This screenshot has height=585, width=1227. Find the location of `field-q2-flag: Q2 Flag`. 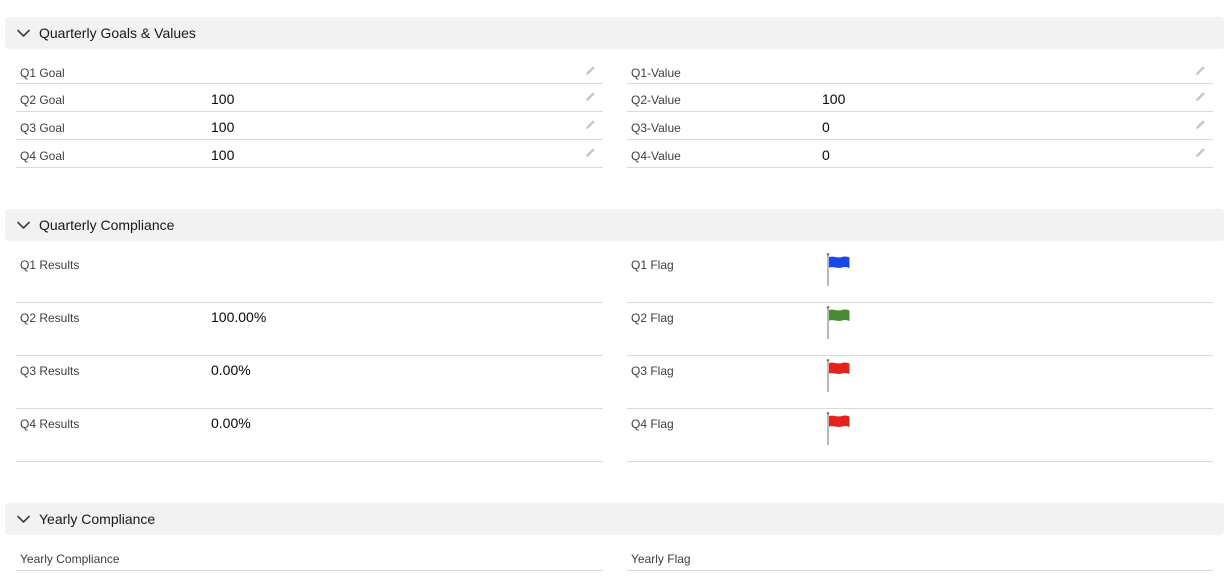

field-q2-flag: Q2 Flag is located at coordinates (920, 329).